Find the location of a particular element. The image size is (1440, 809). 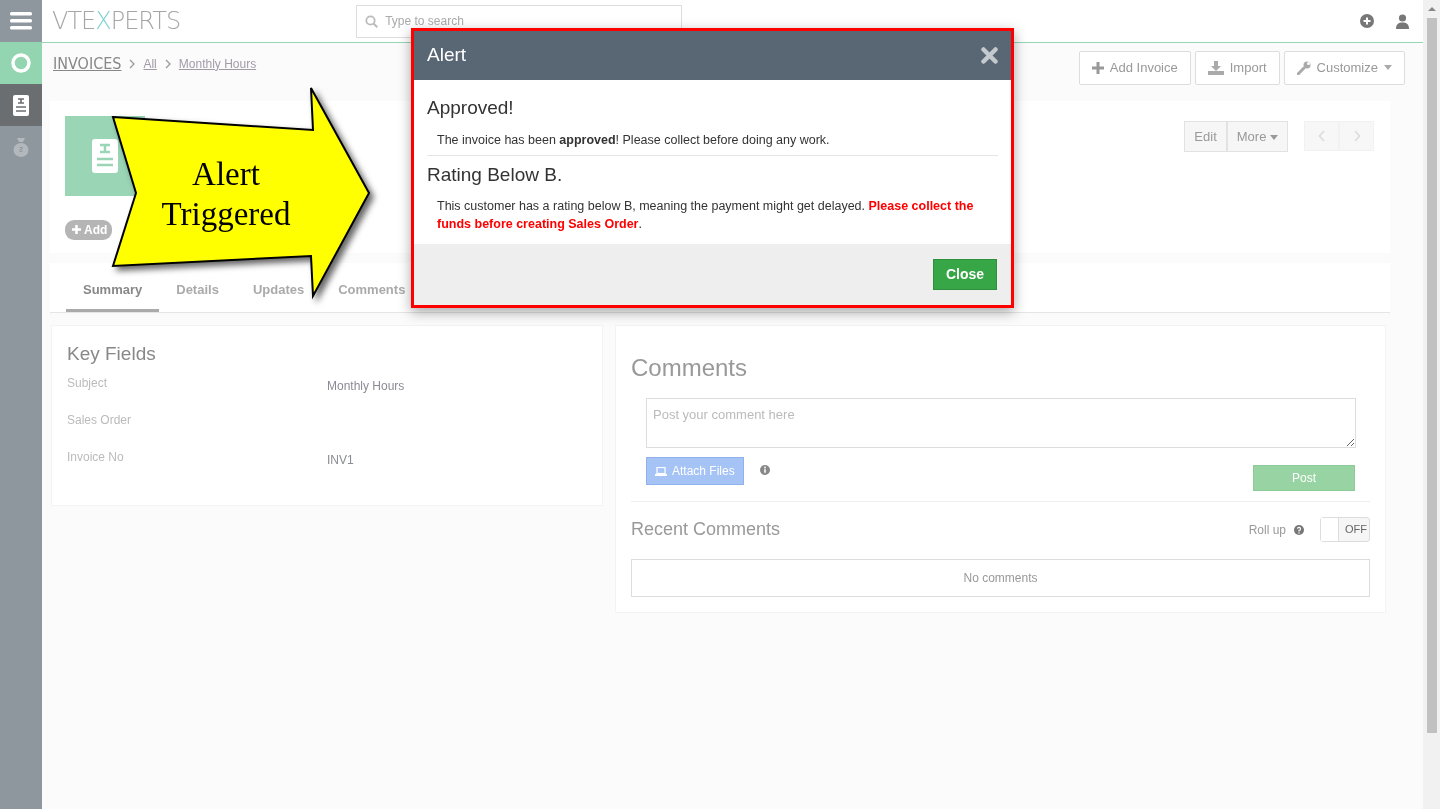

roll-up-label: Roll up is located at coordinates (1267, 530).